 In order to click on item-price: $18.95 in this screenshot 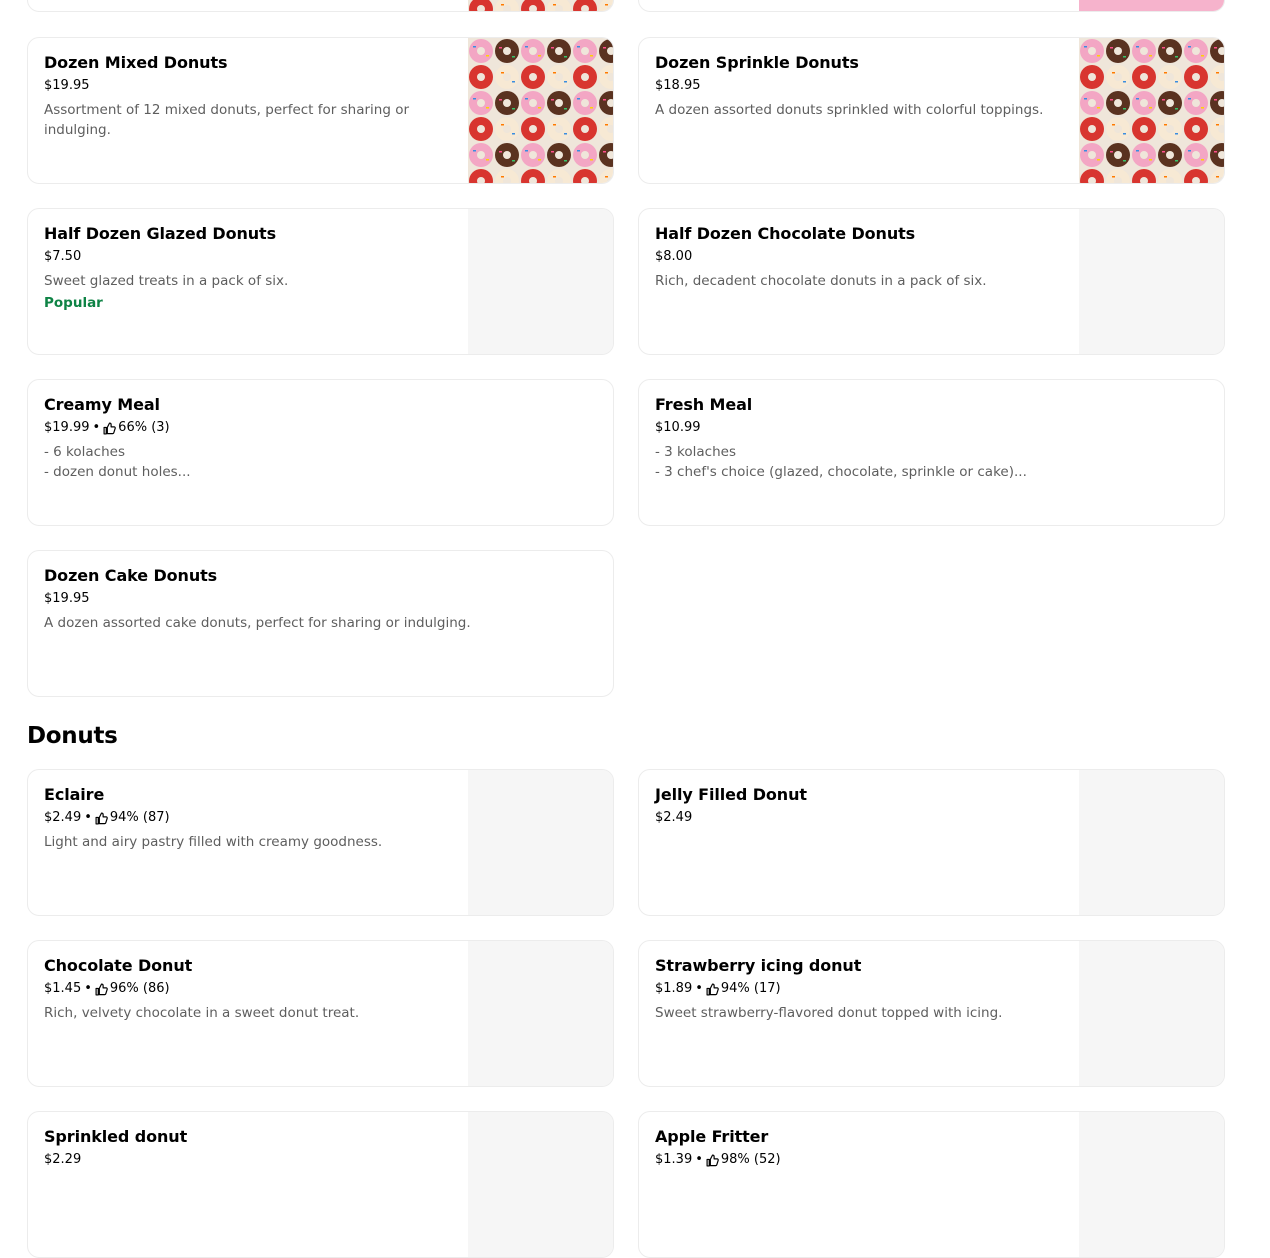, I will do `click(678, 85)`.